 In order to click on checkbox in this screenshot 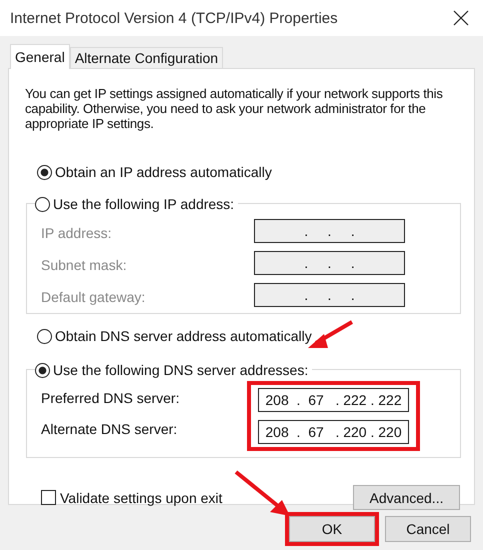, I will do `click(48, 497)`.